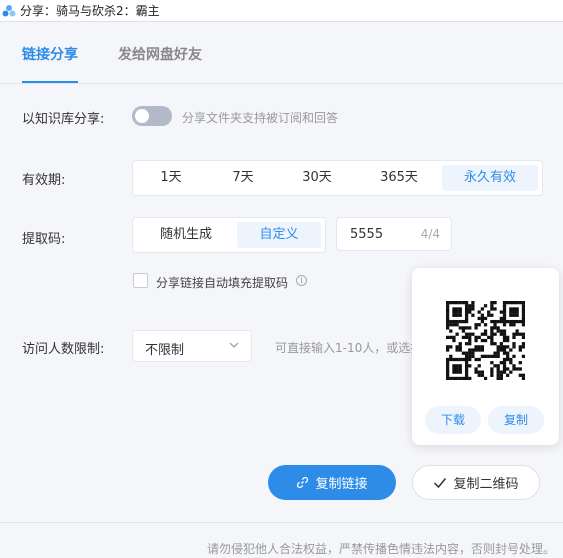  I want to click on cloud-share-icon, so click(9, 10).